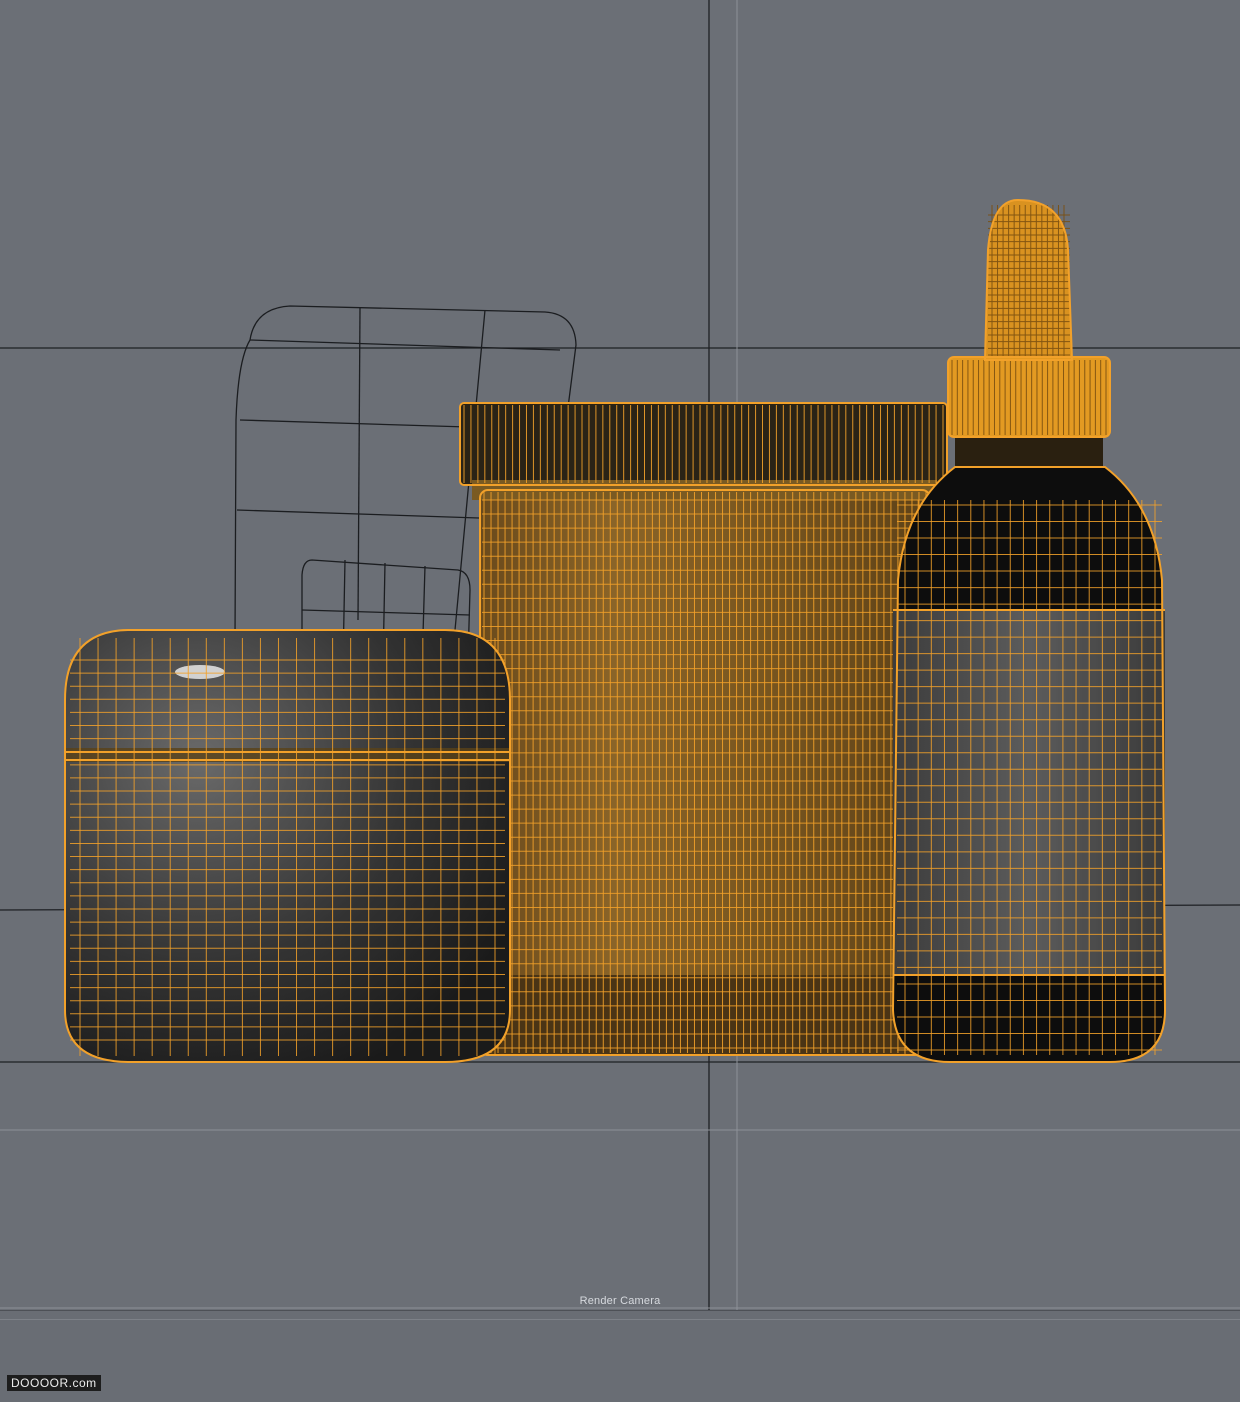 Image resolution: width=1240 pixels, height=1402 pixels. I want to click on bottom-toolbar: DOOOOR.com, so click(620, 1356).